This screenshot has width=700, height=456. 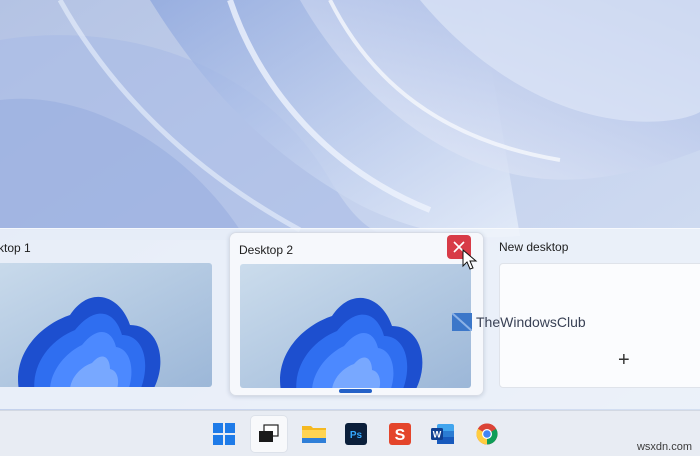 I want to click on word-button: W, so click(x=443, y=434).